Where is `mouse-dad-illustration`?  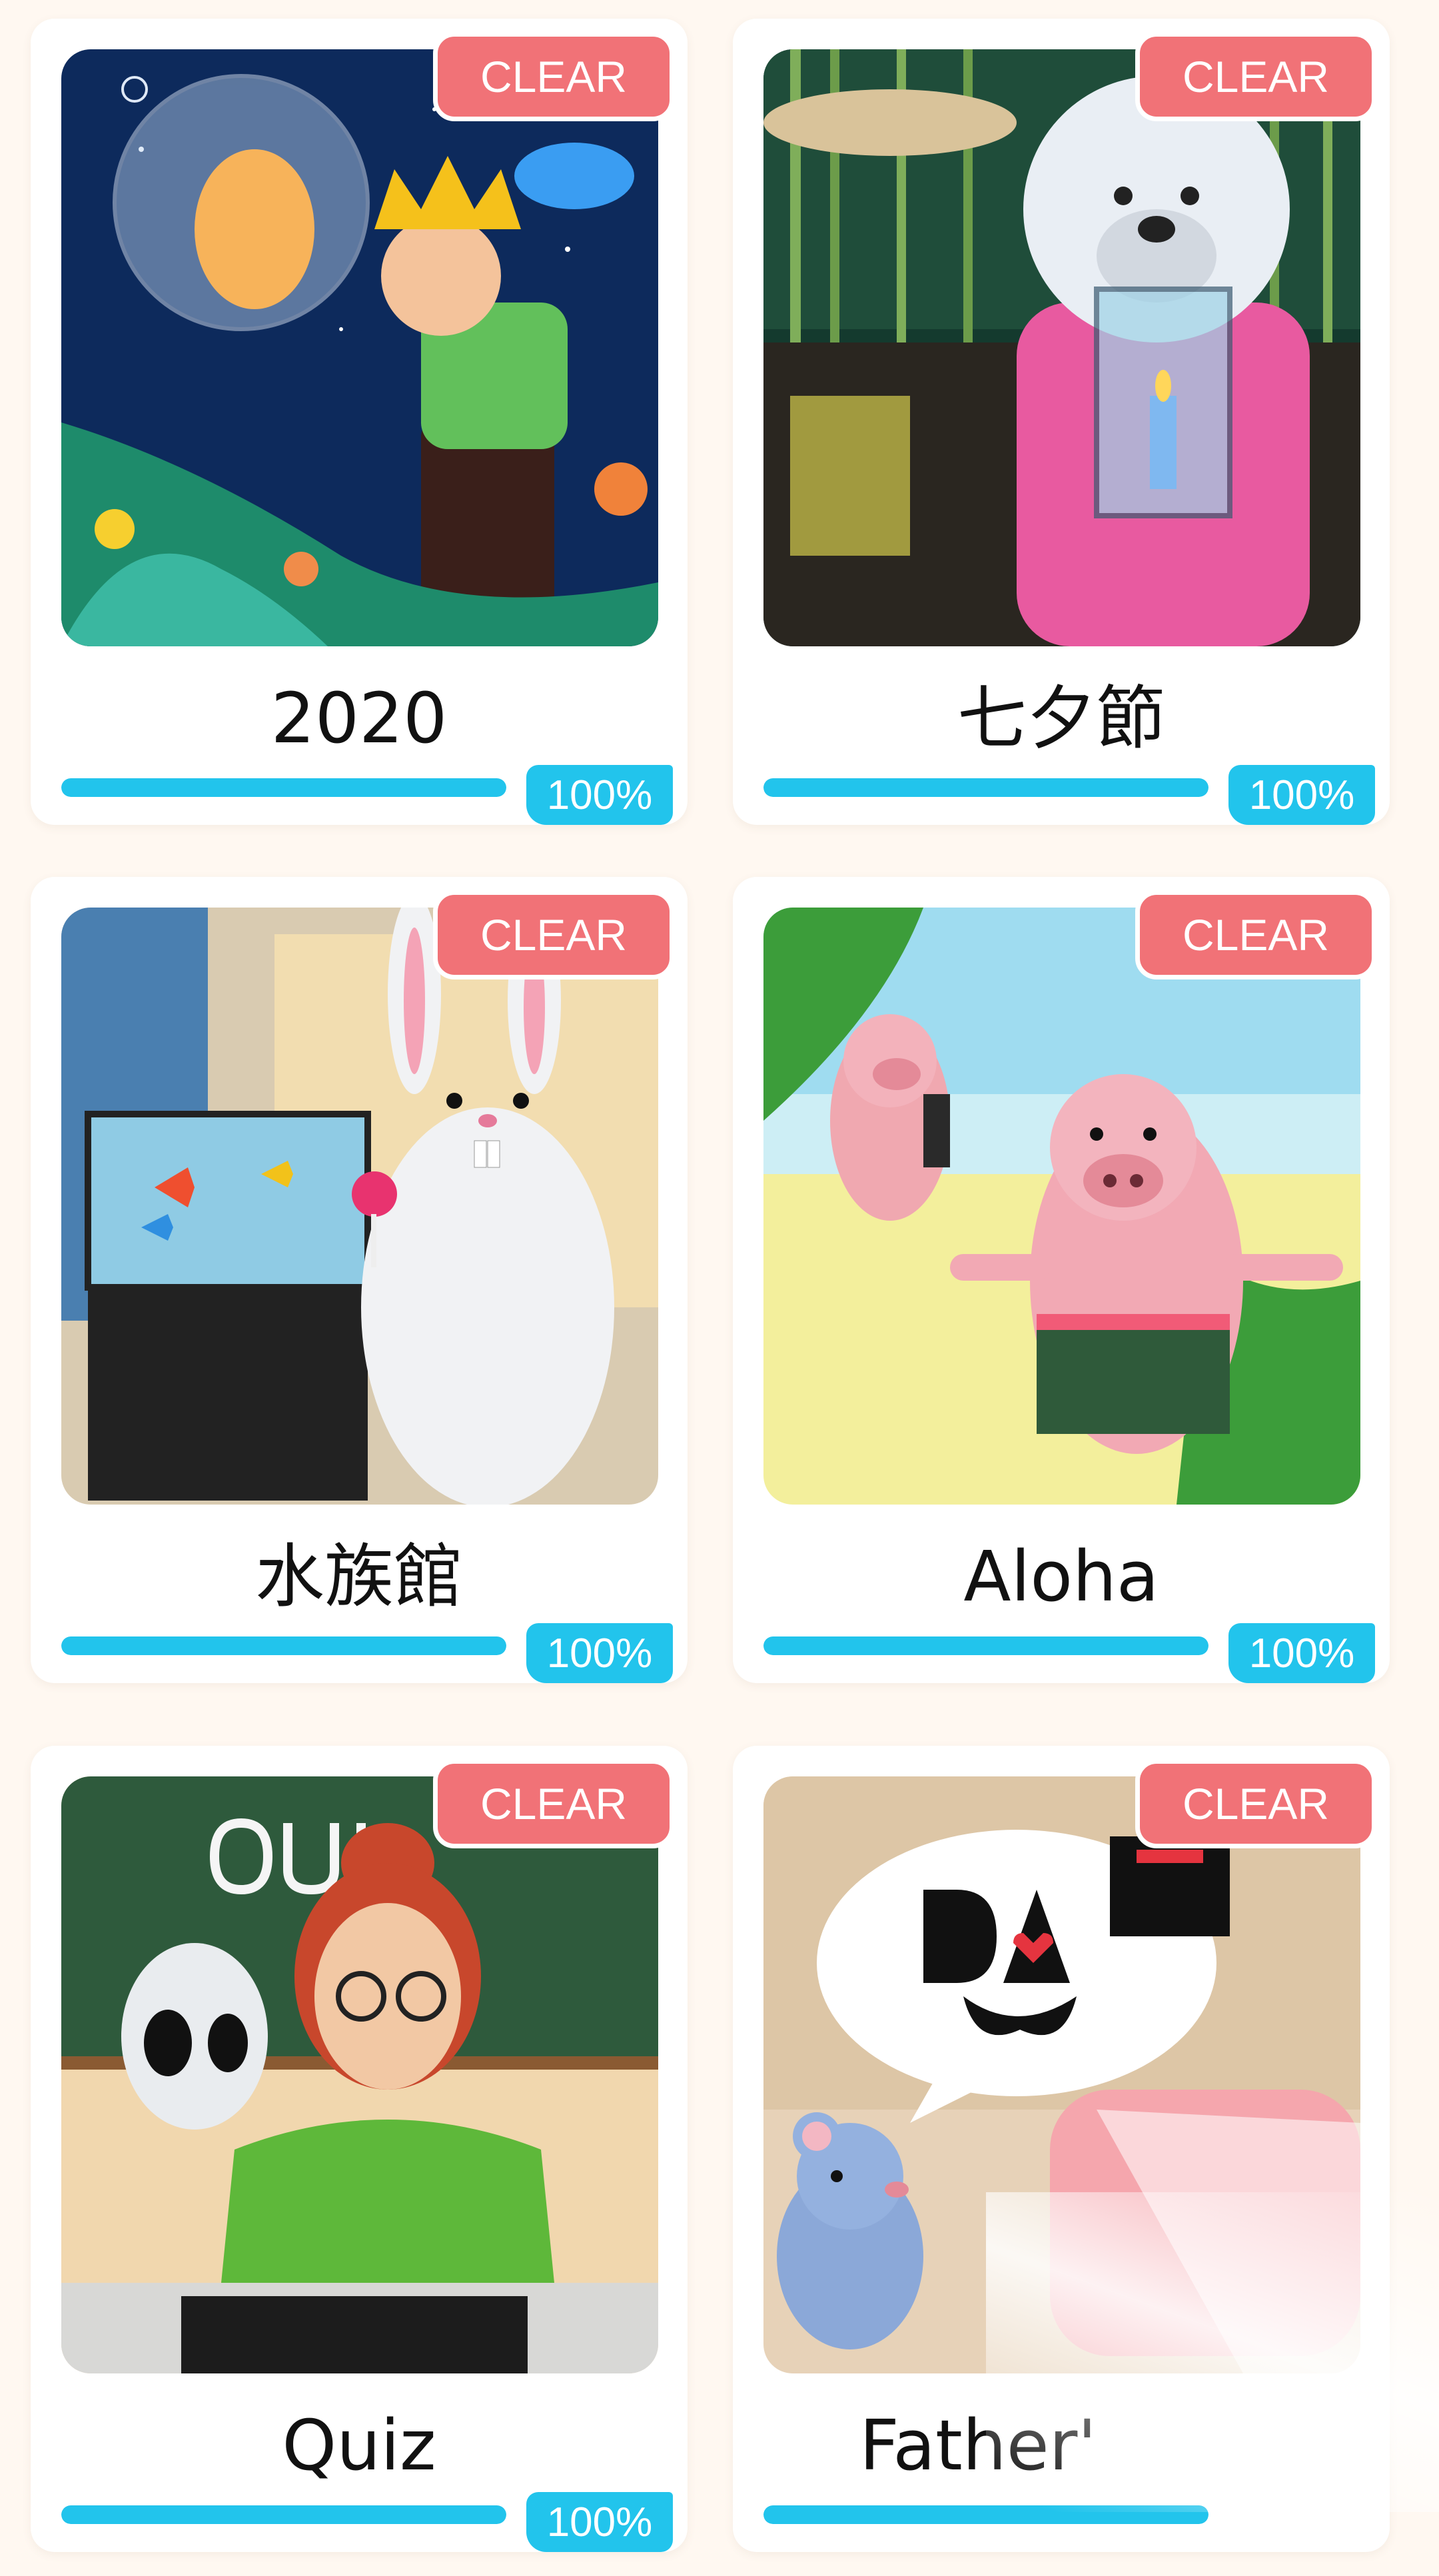 mouse-dad-illustration is located at coordinates (1062, 2074).